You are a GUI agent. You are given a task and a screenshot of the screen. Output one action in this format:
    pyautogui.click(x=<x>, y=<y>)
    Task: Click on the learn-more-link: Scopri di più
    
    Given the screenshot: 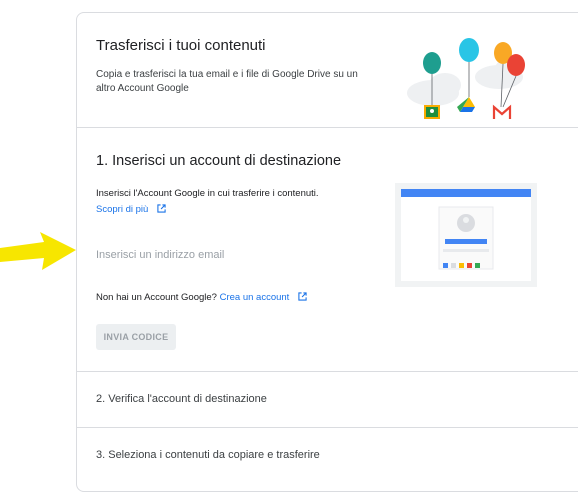 What is the action you would take?
    pyautogui.click(x=131, y=209)
    